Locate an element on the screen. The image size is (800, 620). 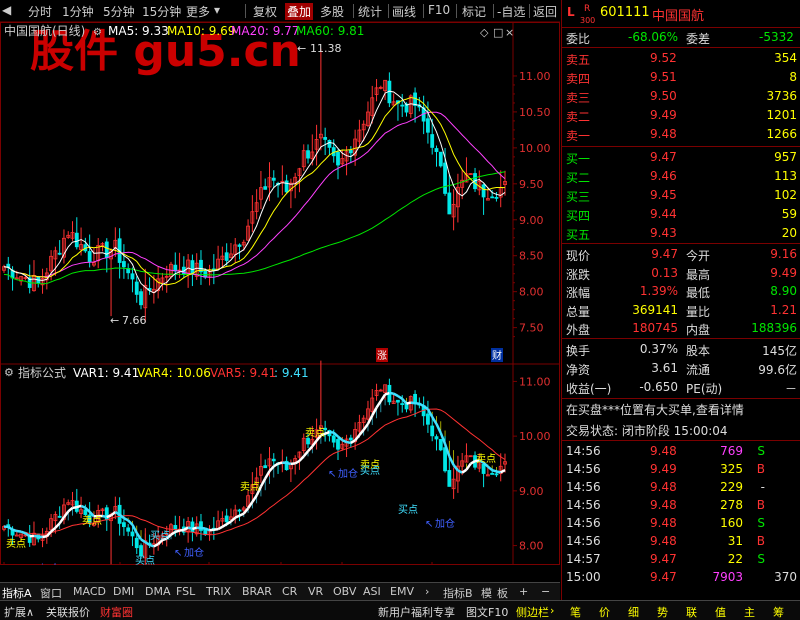
collapse-icon: ◀ is located at coordinates (6, 10).